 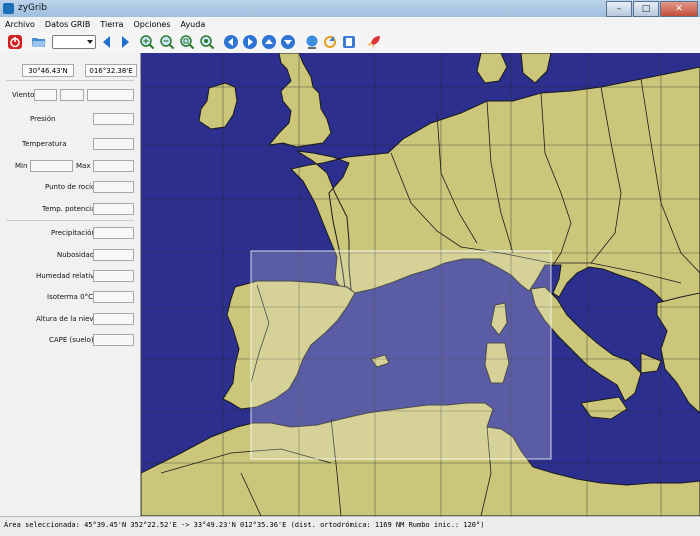 I want to click on zoom-selection-button, so click(x=187, y=42).